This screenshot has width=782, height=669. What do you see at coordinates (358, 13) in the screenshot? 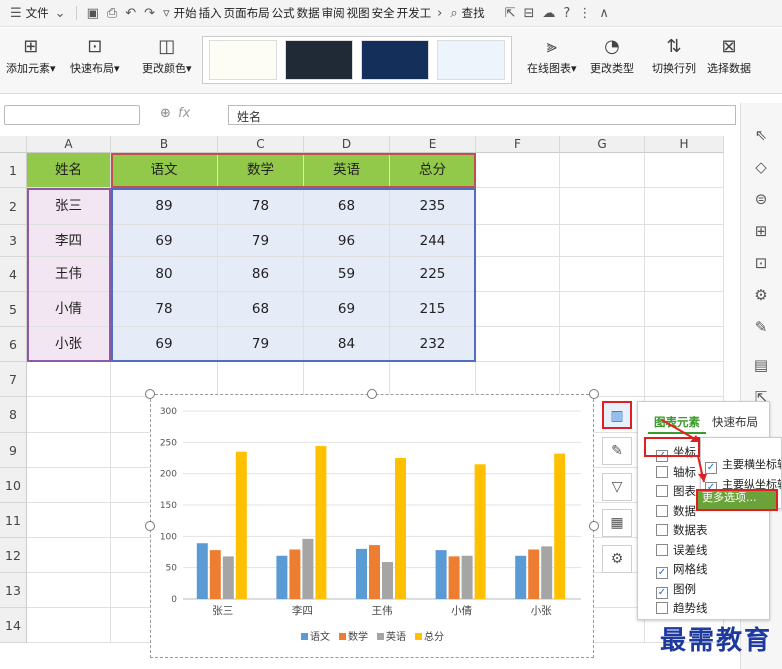
I see `tab-view: 视图` at bounding box center [358, 13].